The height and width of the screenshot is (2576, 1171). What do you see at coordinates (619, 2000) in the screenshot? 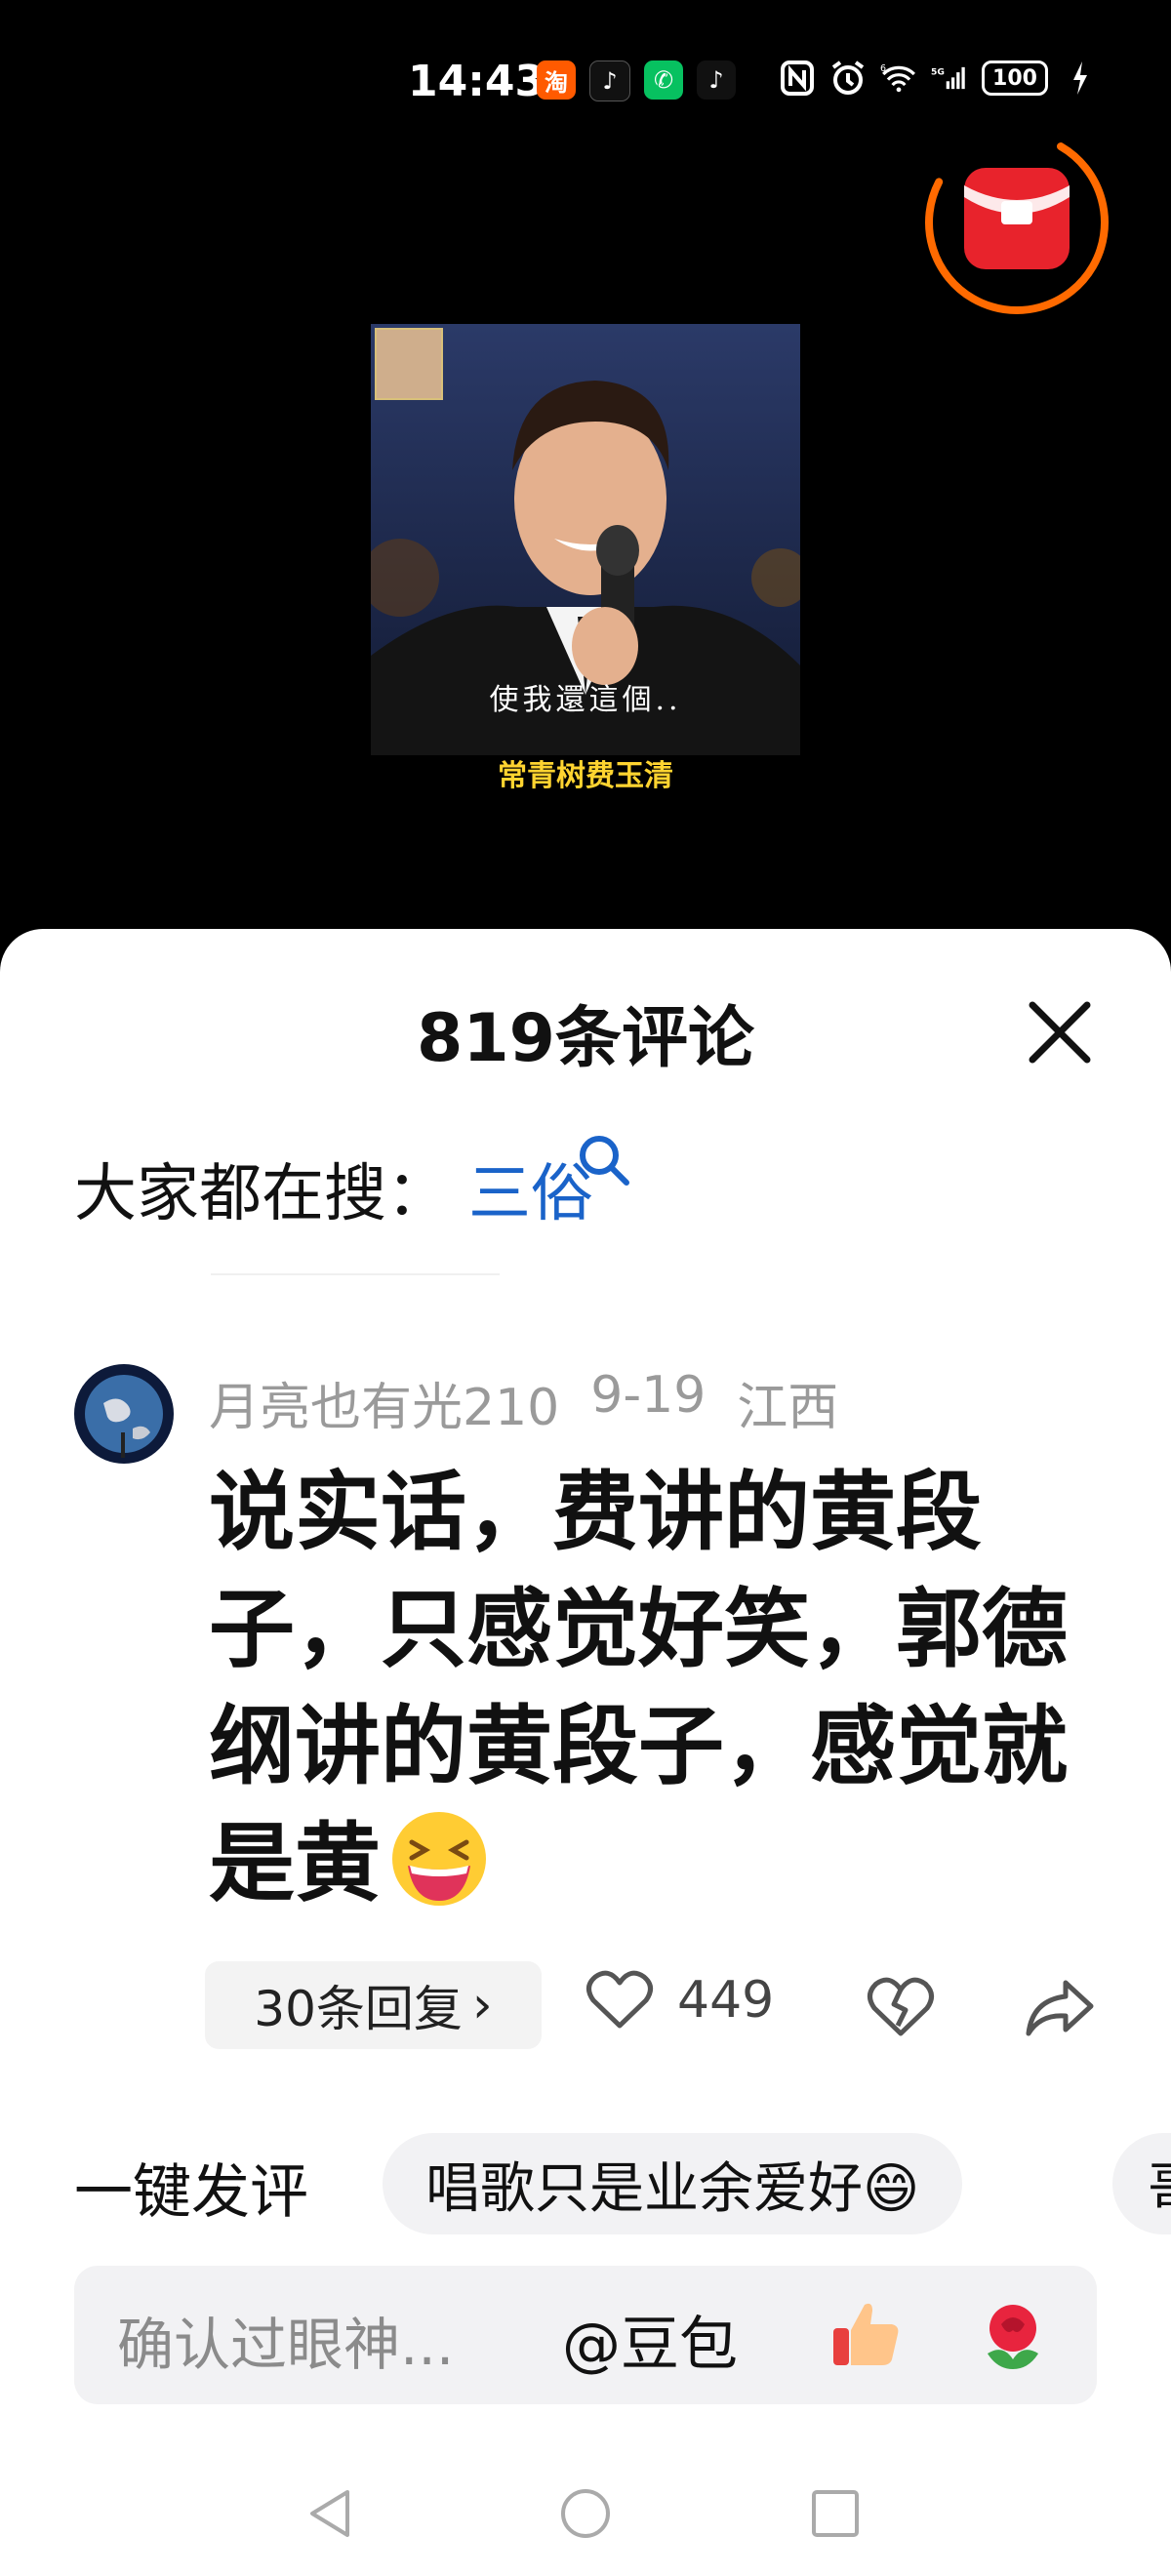
I see `heart-icon` at bounding box center [619, 2000].